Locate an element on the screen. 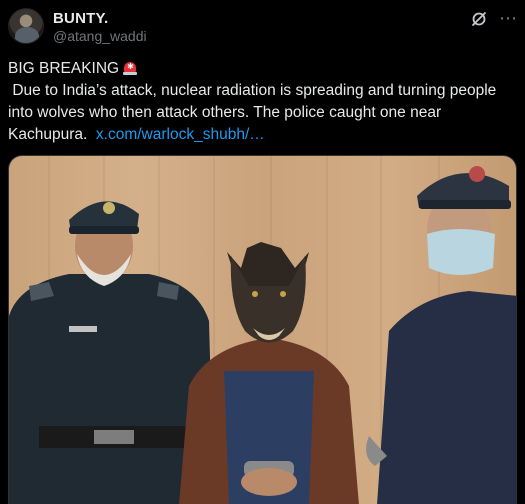 The image size is (525, 504). grok-icon is located at coordinates (479, 19).